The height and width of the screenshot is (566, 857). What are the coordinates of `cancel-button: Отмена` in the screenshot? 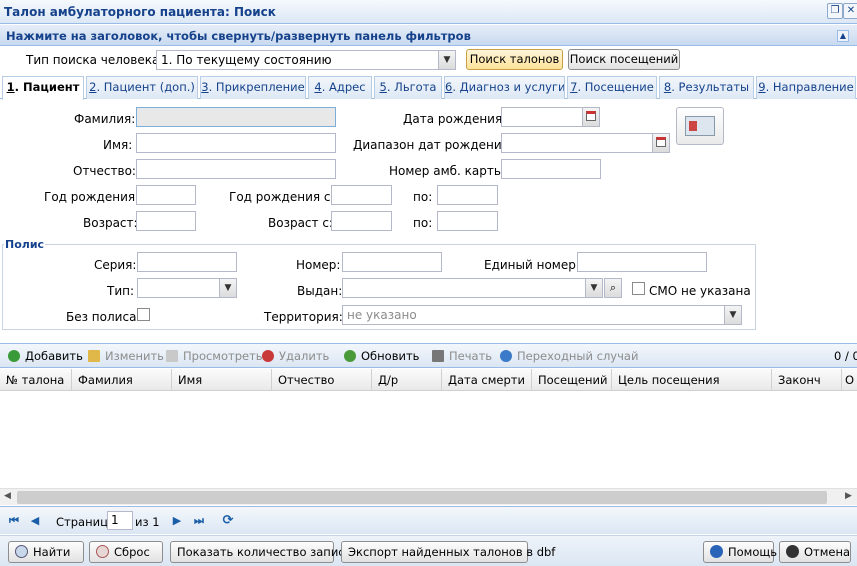 It's located at (815, 552).